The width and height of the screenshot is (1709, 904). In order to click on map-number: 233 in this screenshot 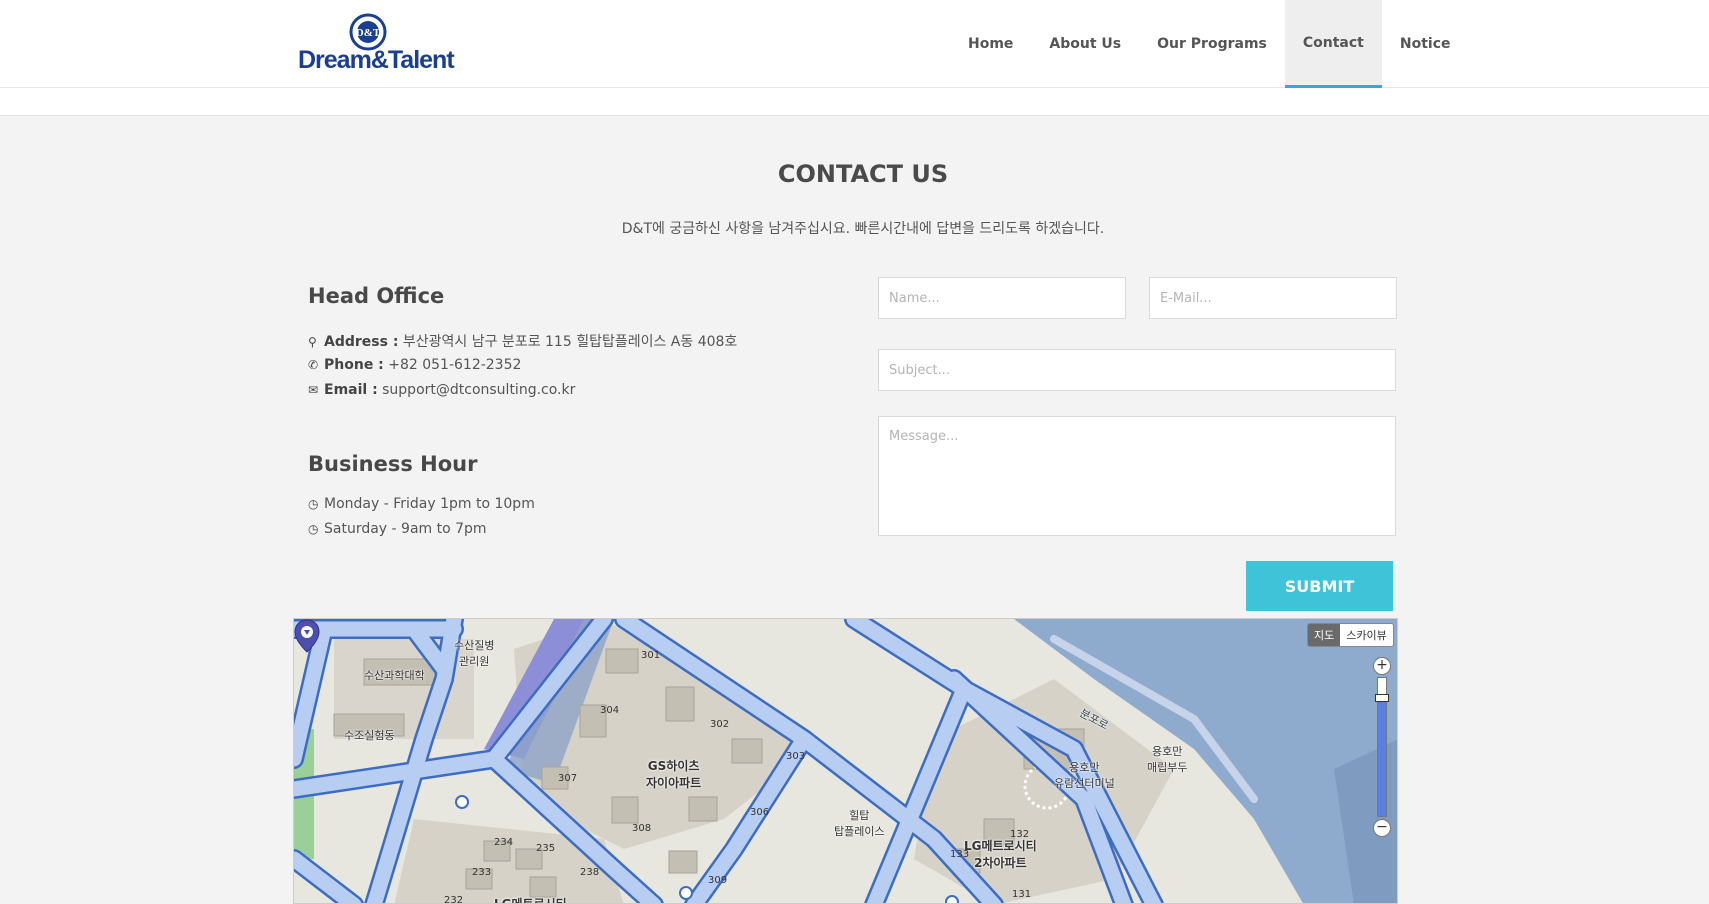, I will do `click(482, 872)`.